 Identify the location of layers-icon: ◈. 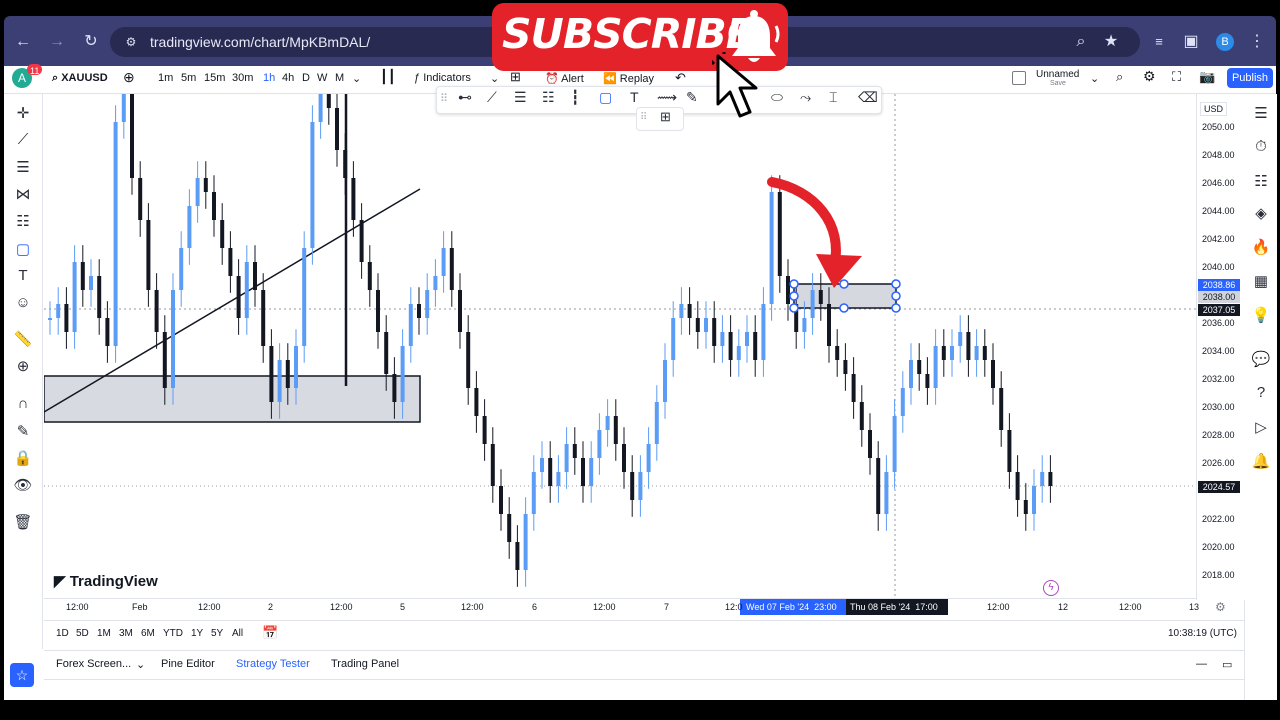
(1261, 213).